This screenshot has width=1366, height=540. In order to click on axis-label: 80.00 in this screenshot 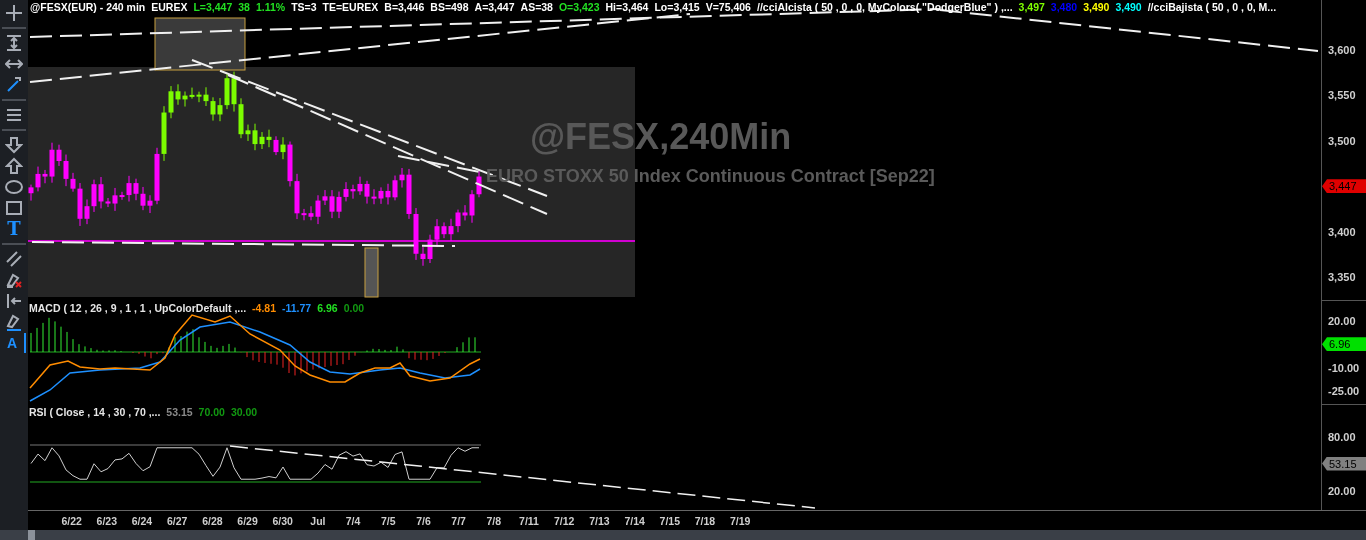, I will do `click(1341, 436)`.